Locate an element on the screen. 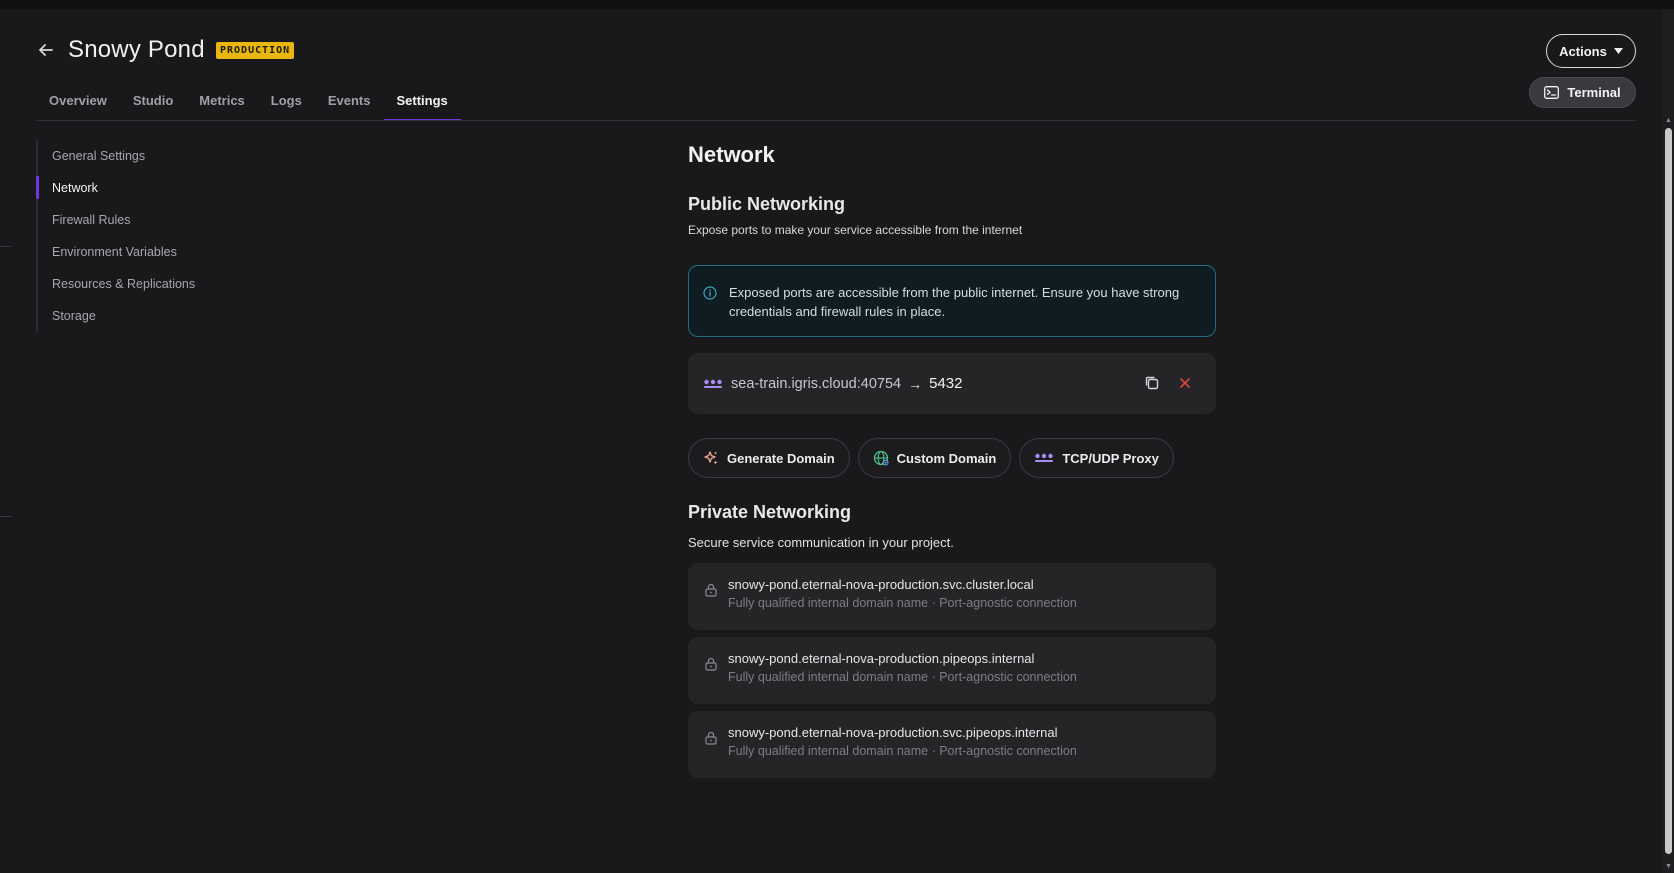 This screenshot has height=873, width=1674. scroll-down-icon: ▼ is located at coordinates (1668, 866).